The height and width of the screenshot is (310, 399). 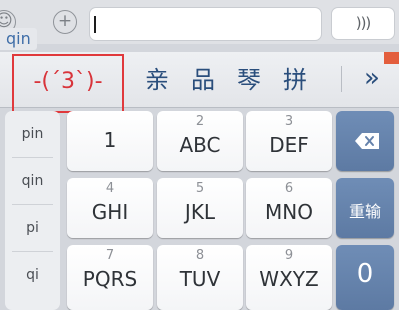 I want to click on key-number: 3, so click(x=289, y=121).